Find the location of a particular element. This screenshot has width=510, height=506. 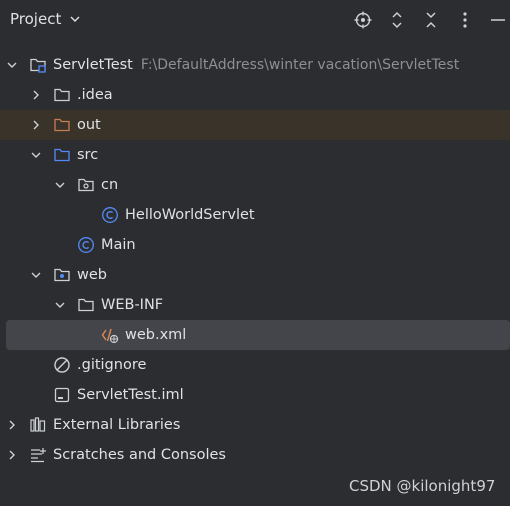

tree-item-label: .gitignore is located at coordinates (112, 365).